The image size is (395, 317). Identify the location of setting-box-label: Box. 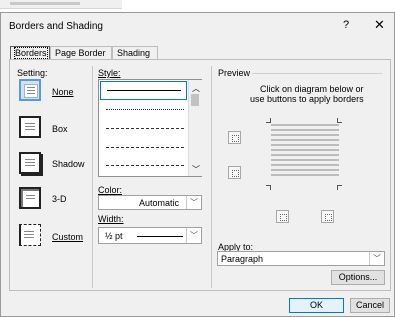
(60, 129).